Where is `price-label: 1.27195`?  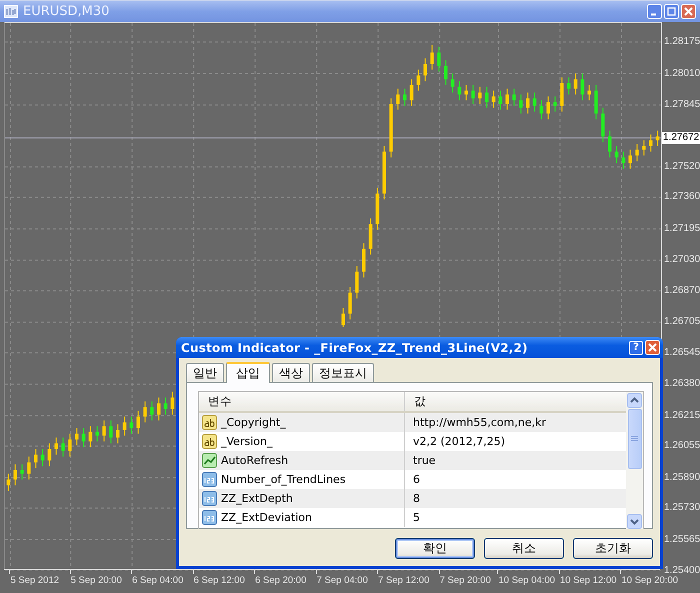
price-label: 1.27195 is located at coordinates (681, 228).